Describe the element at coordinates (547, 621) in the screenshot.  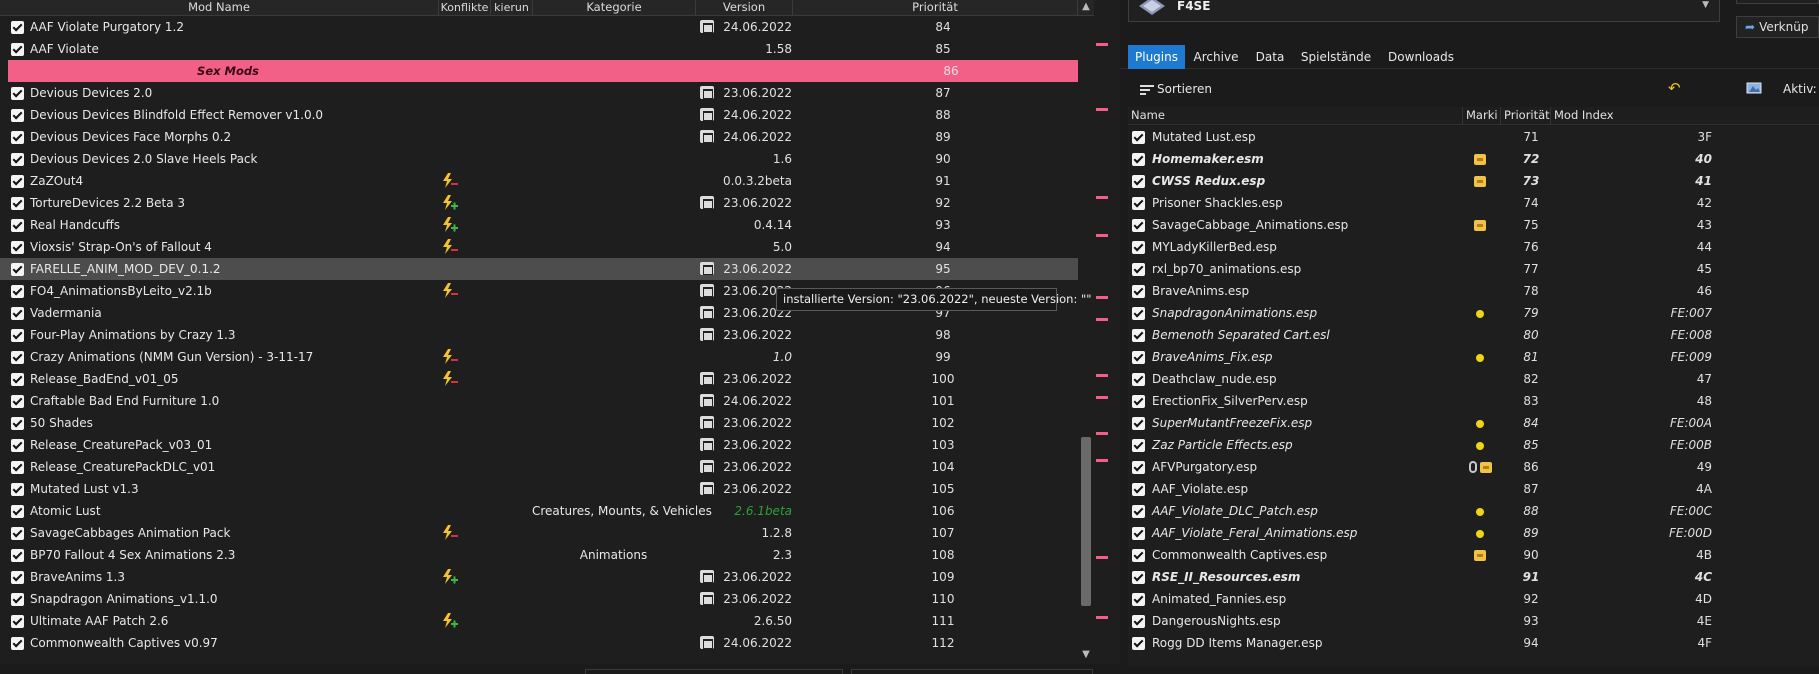
I see `mod-row: Ultimate AAF Patch 2.6 2.6.50 111` at that location.